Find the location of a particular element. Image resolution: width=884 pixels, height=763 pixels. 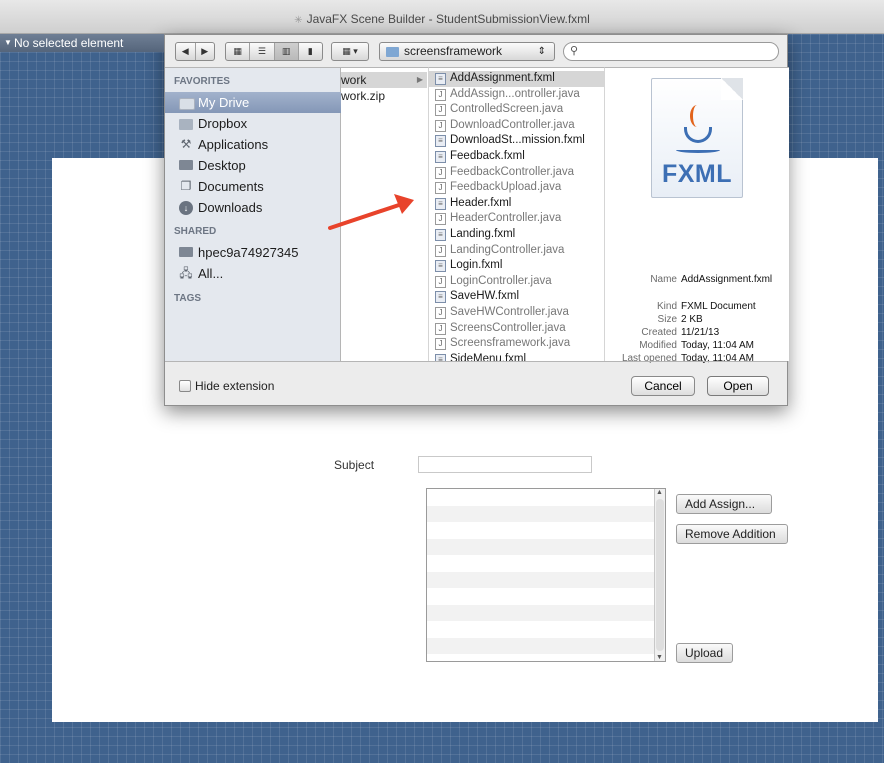

dialog-toolbar: ◀ ▶ ▦ ☰ ▥ ▮ ▦ ▾ screensframework ⇕ ⚲ is located at coordinates (476, 51).